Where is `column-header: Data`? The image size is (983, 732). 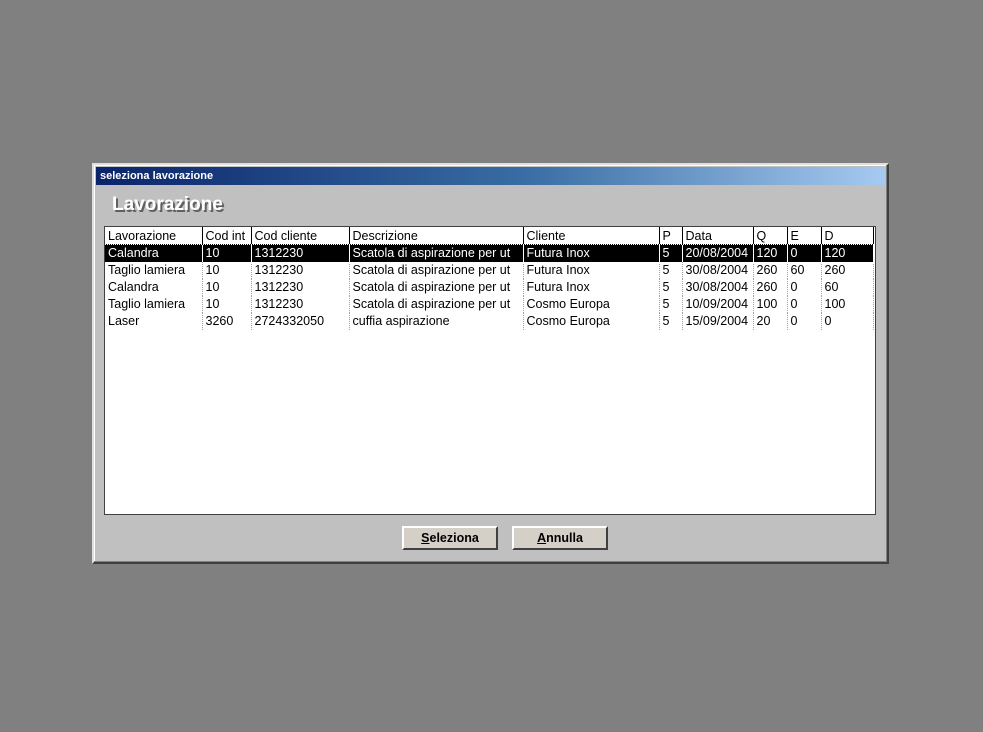 column-header: Data is located at coordinates (718, 236).